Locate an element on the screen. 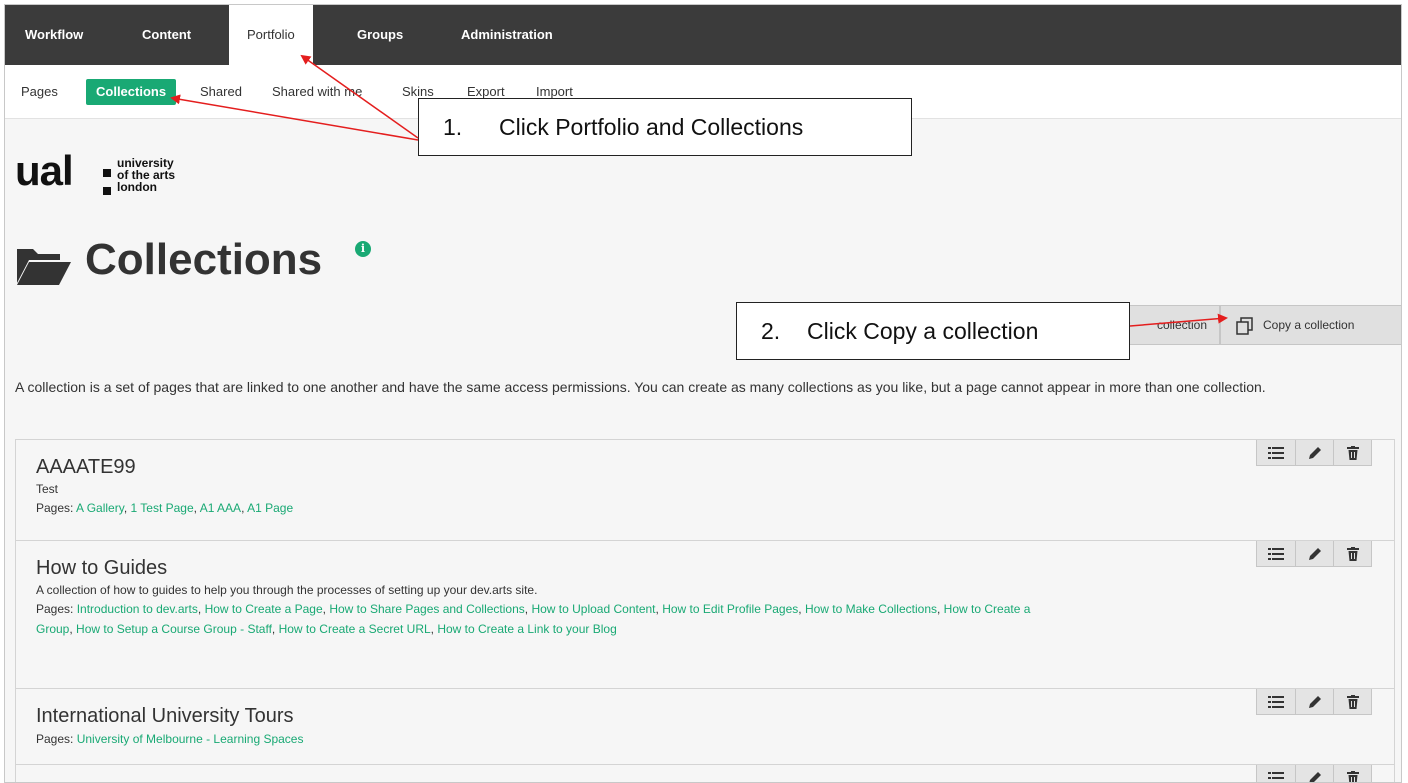 This screenshot has width=1408, height=783. copy-icon is located at coordinates (1244, 326).